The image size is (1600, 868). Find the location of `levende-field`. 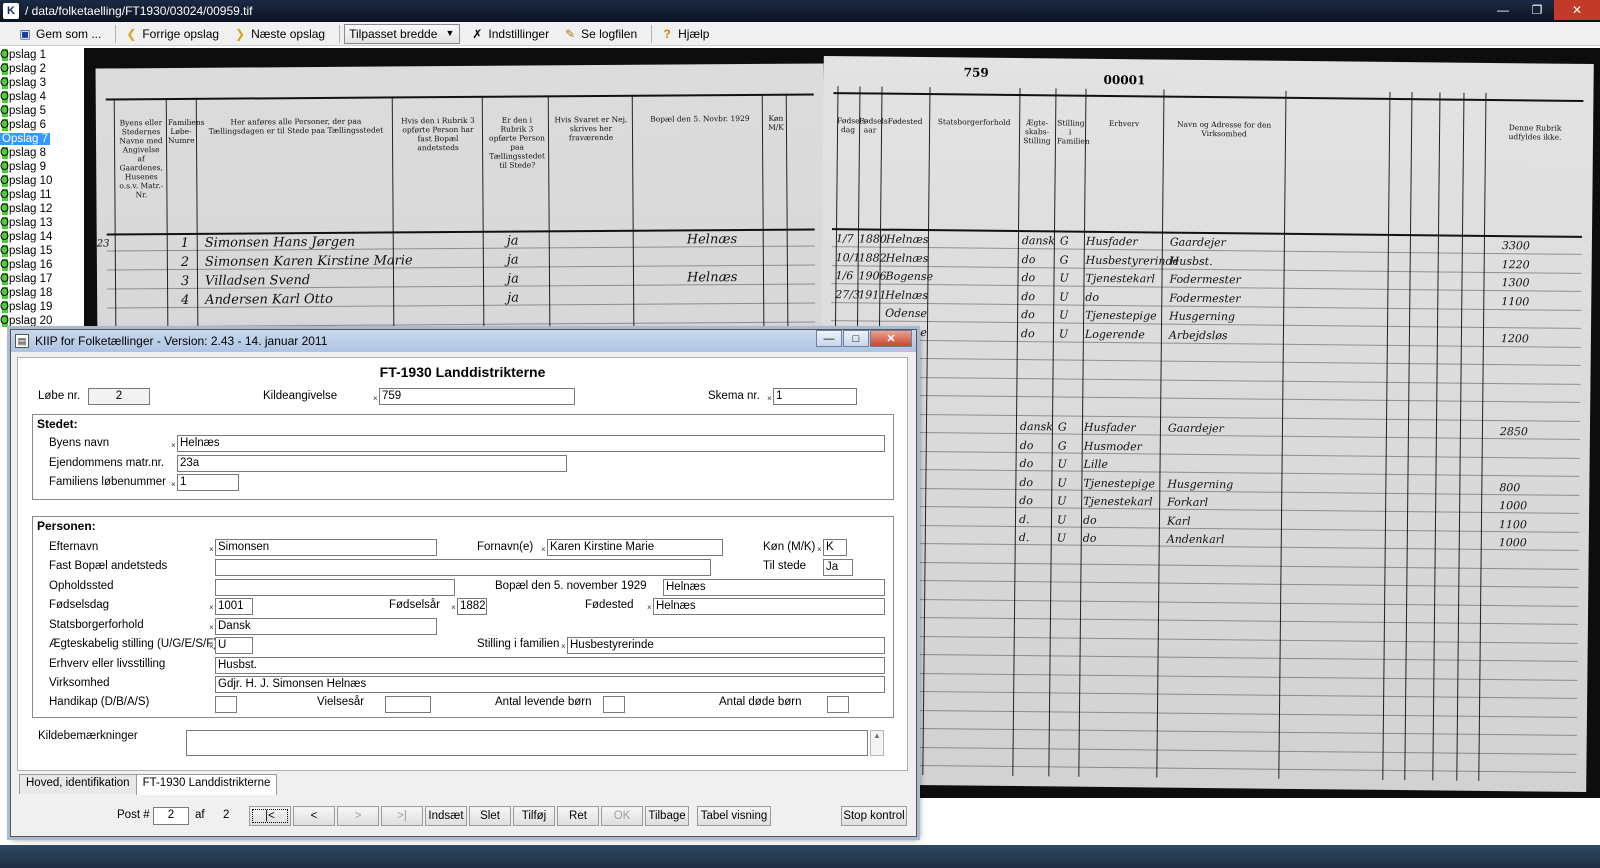

levende-field is located at coordinates (614, 704).